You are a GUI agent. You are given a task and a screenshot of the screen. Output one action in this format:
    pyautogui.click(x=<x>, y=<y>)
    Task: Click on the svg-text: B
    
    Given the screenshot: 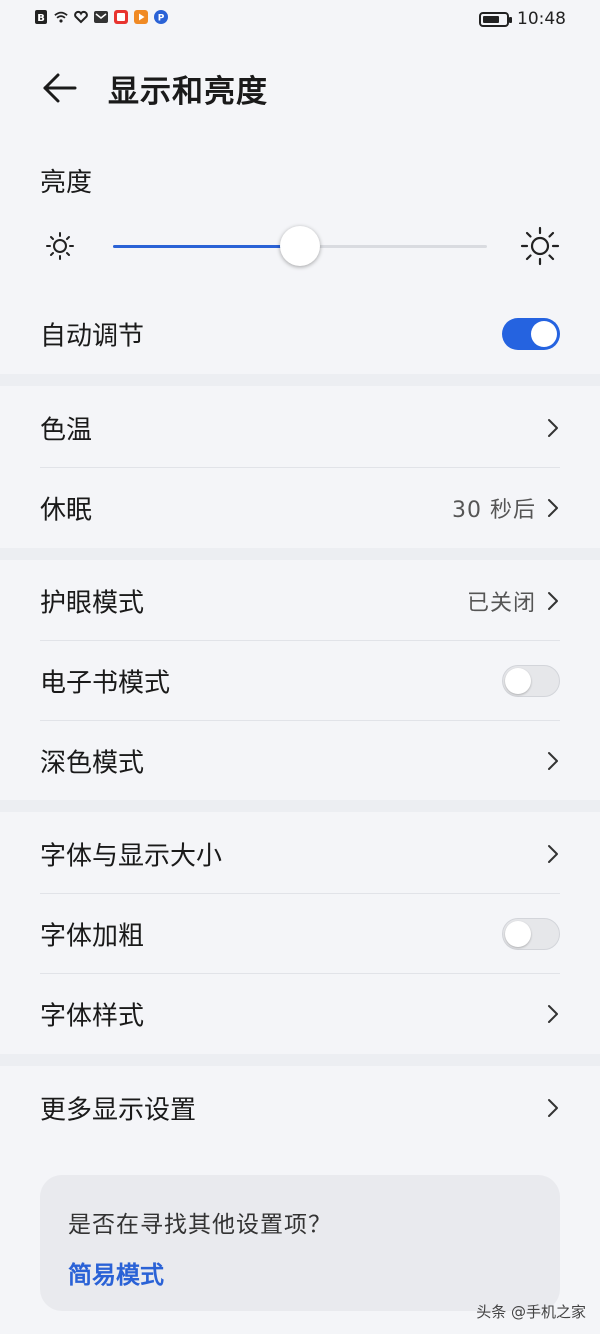 What is the action you would take?
    pyautogui.click(x=41, y=18)
    